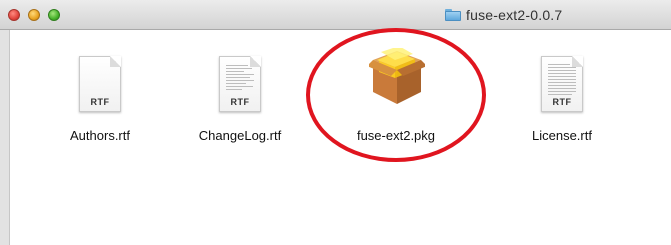  I want to click on file-name: ChangeLog.rtf, so click(240, 135).